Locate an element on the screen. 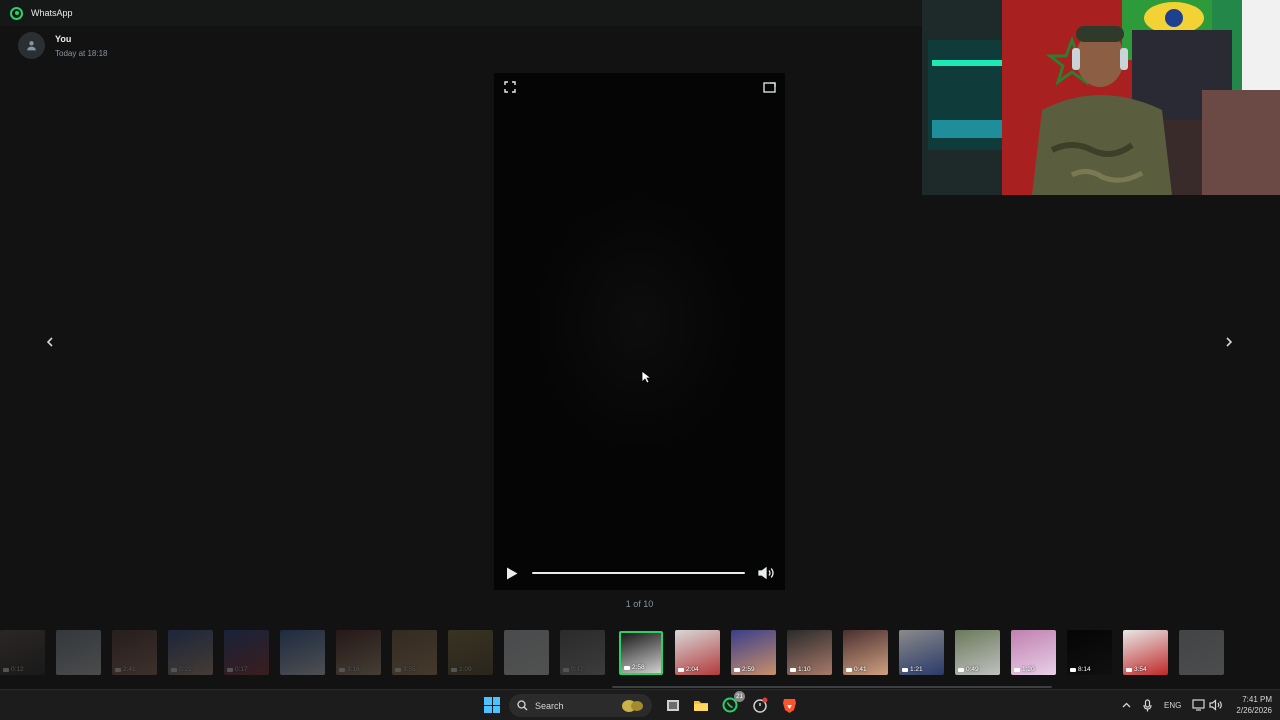 The width and height of the screenshot is (1280, 720). play-button is located at coordinates (512, 573).